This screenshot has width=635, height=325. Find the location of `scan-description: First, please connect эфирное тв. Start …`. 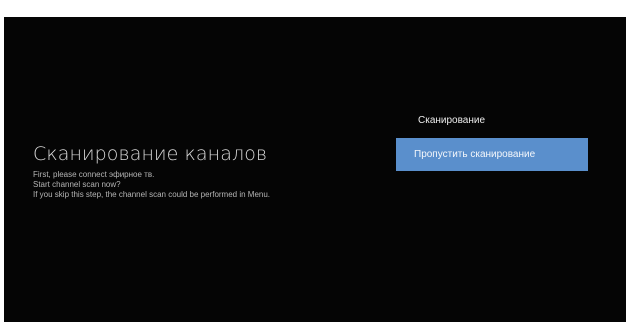

scan-description: First, please connect эфирное тв. Start … is located at coordinates (198, 185).